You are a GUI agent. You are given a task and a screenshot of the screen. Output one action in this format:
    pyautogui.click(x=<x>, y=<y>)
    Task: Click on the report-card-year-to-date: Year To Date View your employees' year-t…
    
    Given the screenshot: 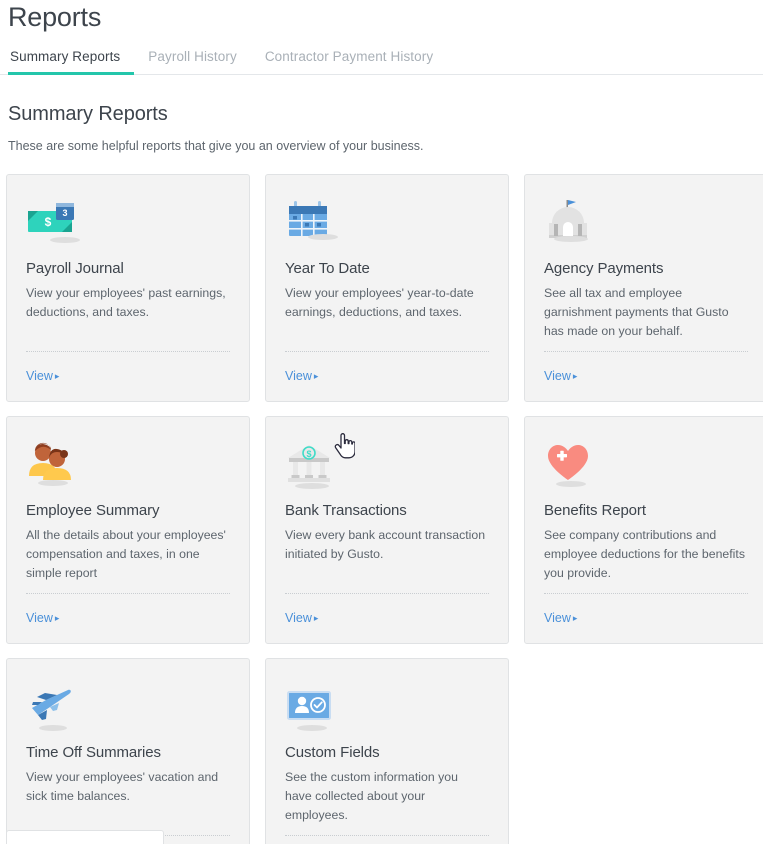 What is the action you would take?
    pyautogui.click(x=387, y=288)
    